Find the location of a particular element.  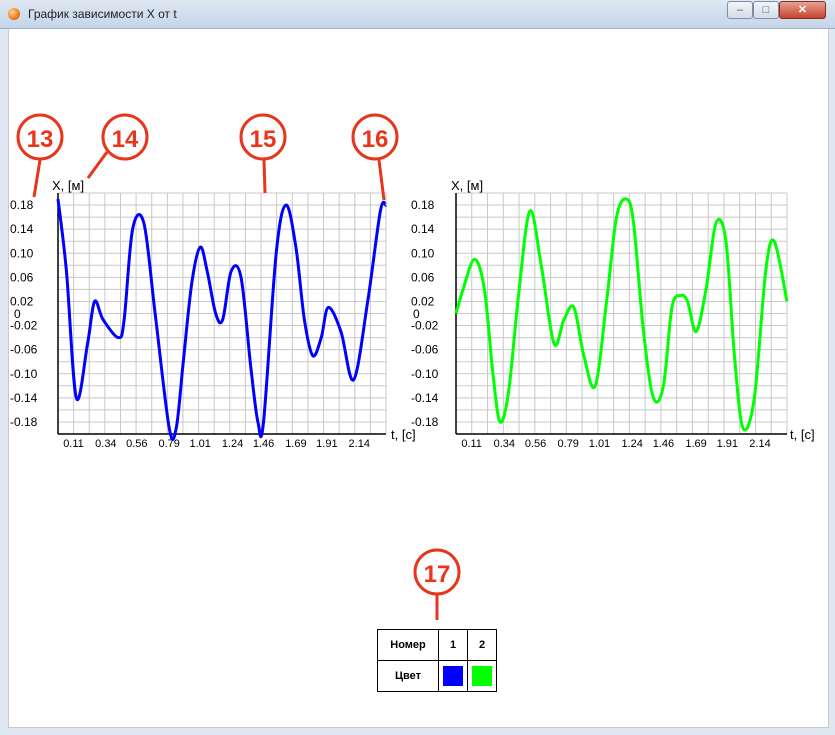

legend-header-label: Номер is located at coordinates (408, 645).